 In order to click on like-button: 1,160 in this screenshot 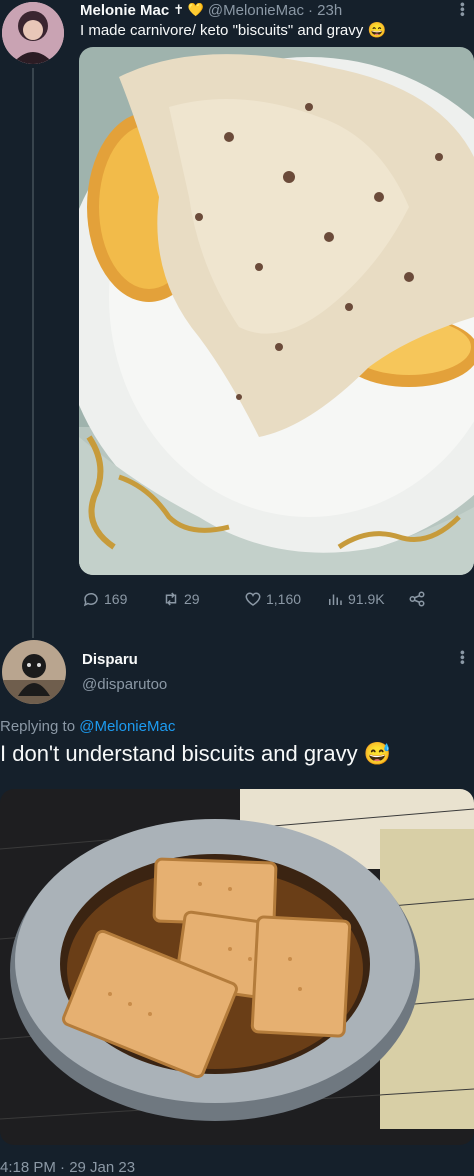, I will do `click(272, 599)`.